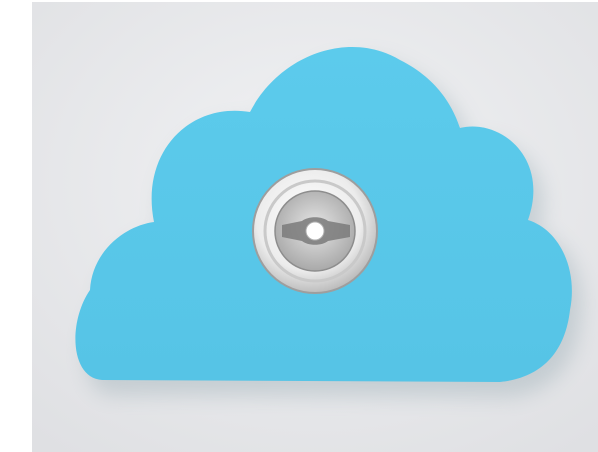  What do you see at coordinates (315, 231) in the screenshot?
I see `lock-center-pin` at bounding box center [315, 231].